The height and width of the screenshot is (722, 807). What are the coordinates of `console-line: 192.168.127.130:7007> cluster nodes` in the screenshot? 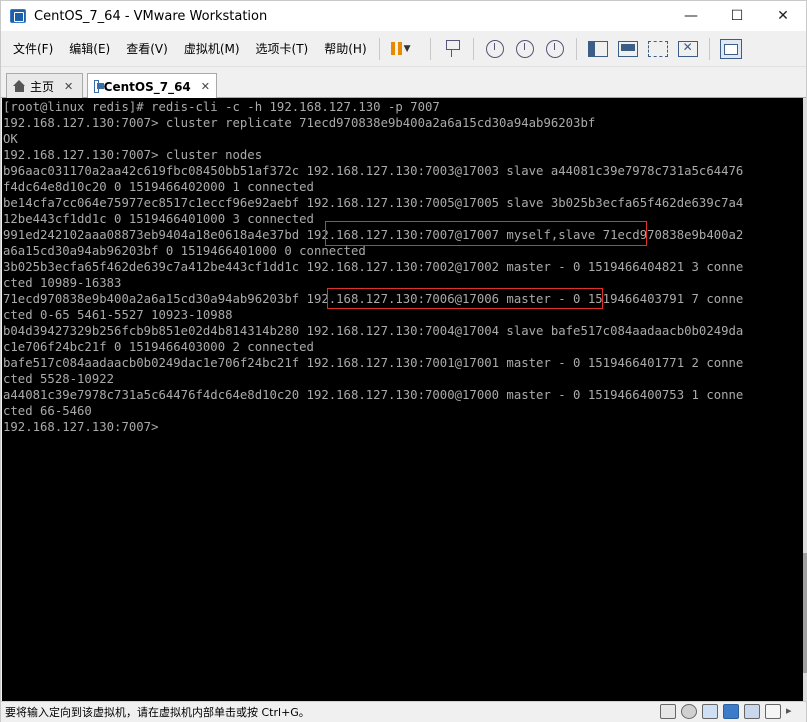 It's located at (133, 155).